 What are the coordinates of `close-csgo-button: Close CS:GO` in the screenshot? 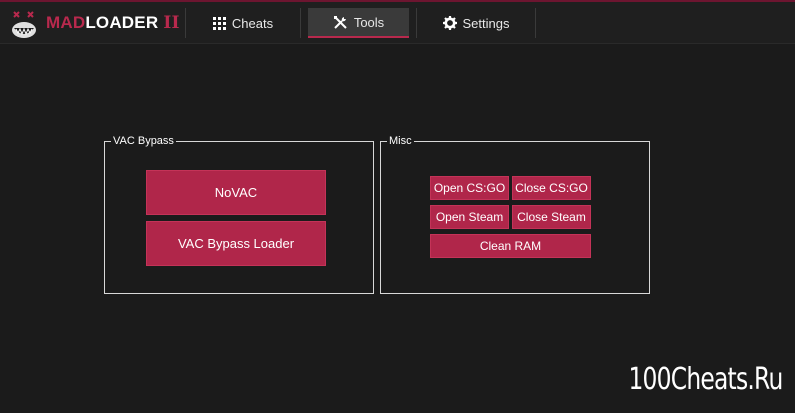 It's located at (551, 188).